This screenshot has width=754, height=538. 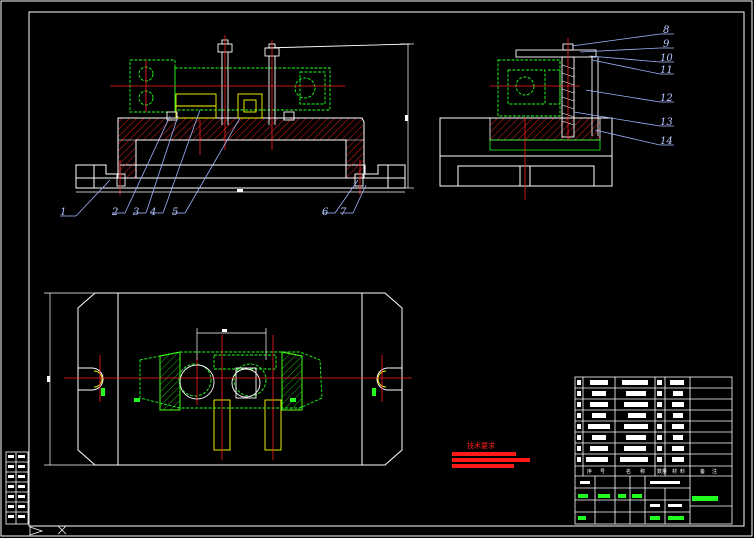 What do you see at coordinates (666, 141) in the screenshot?
I see `balloon-14: 14` at bounding box center [666, 141].